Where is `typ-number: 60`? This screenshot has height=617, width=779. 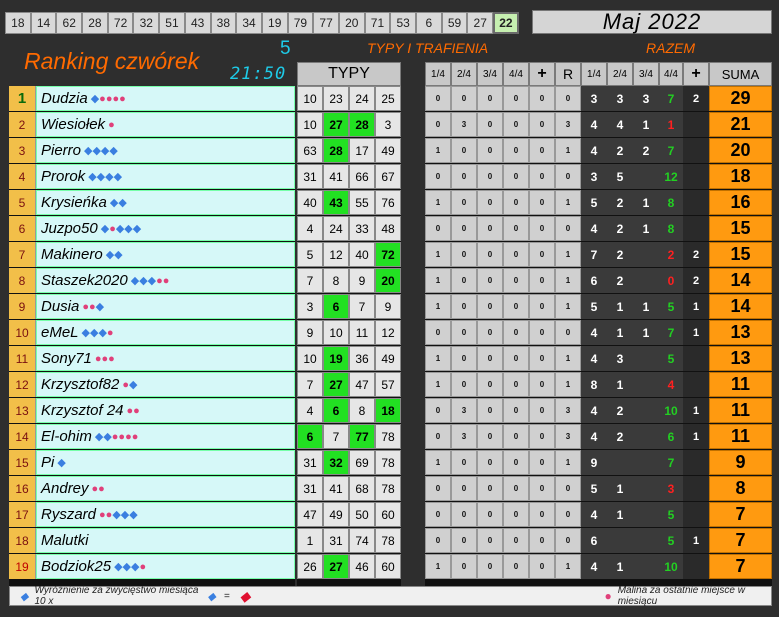 typ-number: 60 is located at coordinates (388, 514).